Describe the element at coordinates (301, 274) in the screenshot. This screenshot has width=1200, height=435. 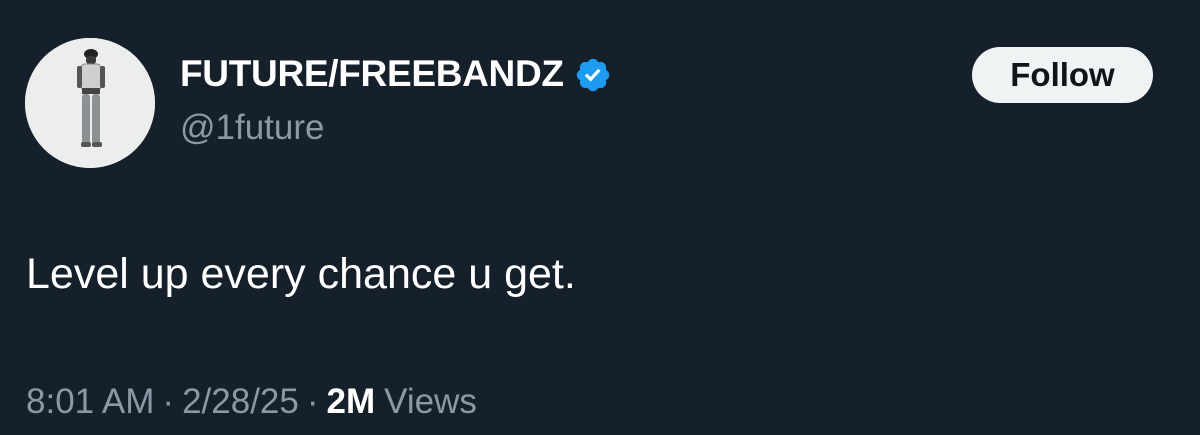
I see `tweet-text: Level up every chance u get.` at that location.